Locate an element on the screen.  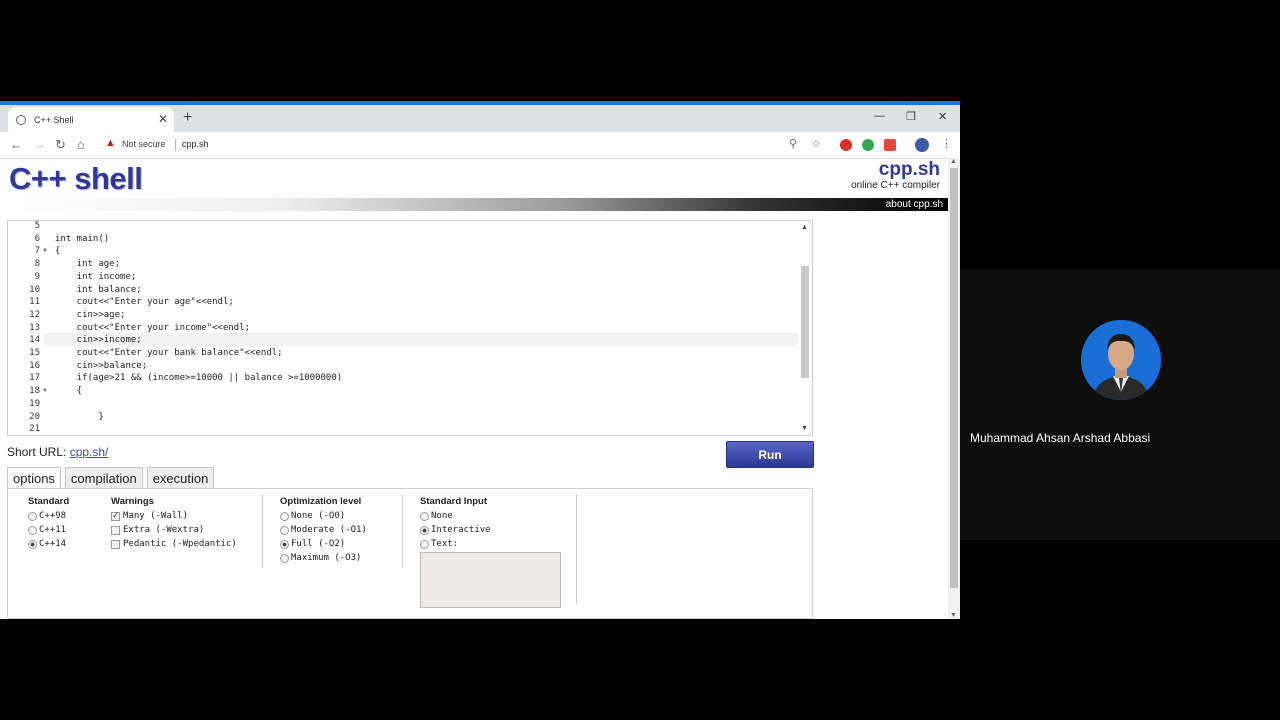
standard-group: Standard C++98 C++11 C++14 is located at coordinates (48, 520).